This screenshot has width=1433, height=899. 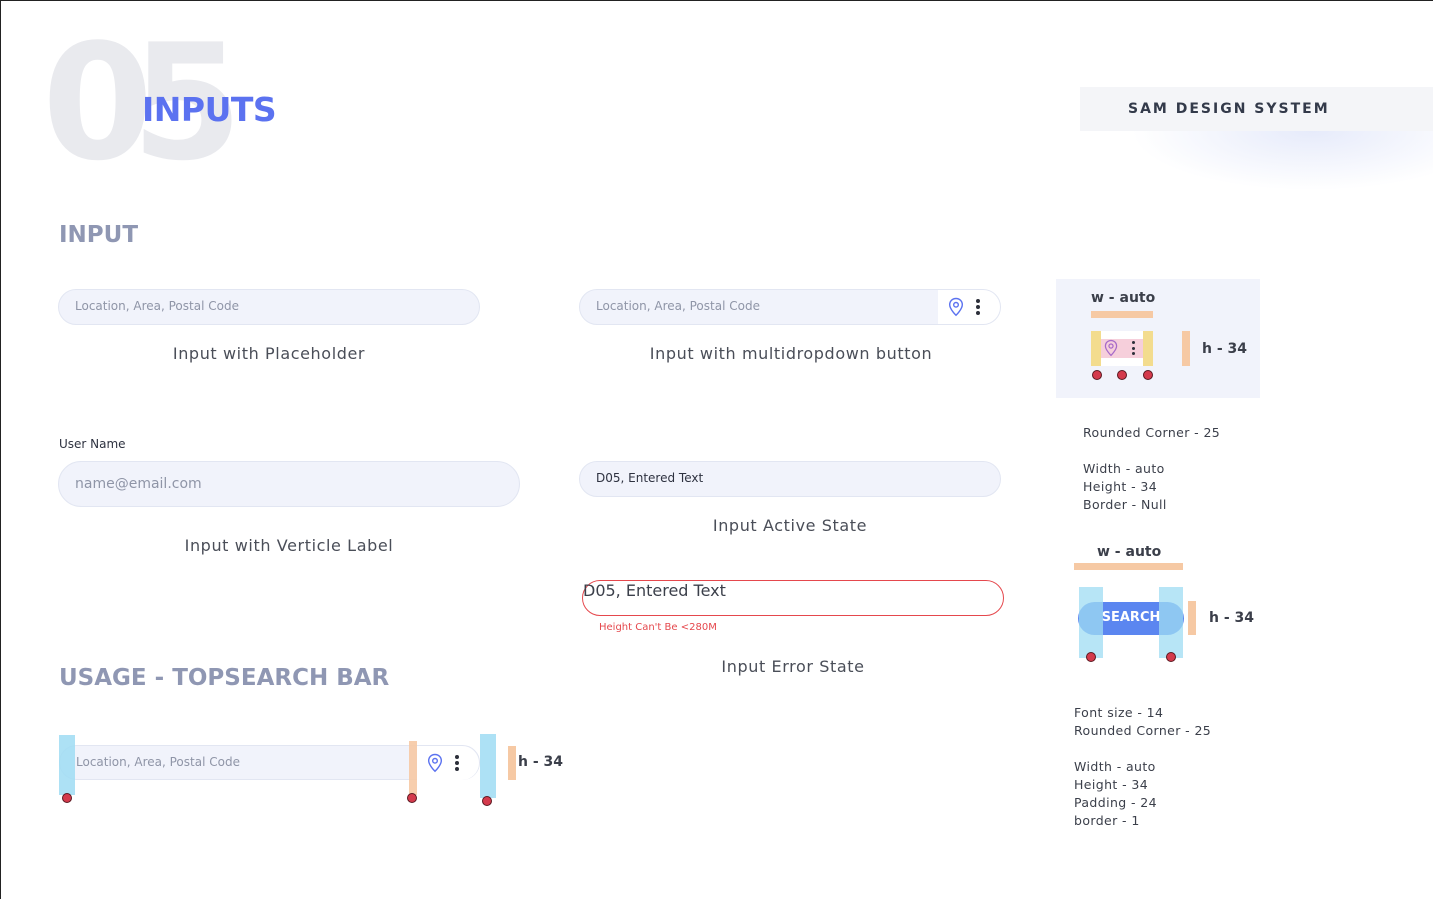 I want to click on spec-note: Font size - 14, so click(x=1119, y=712).